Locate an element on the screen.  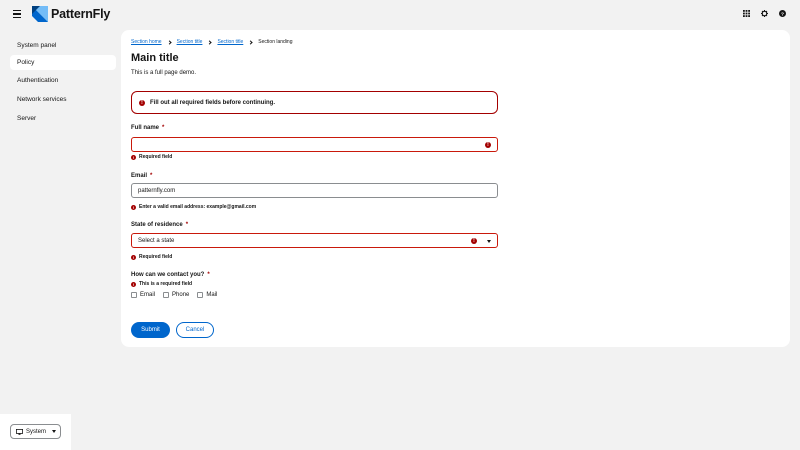
sidebar-item-policy: Policy is located at coordinates (63, 62).